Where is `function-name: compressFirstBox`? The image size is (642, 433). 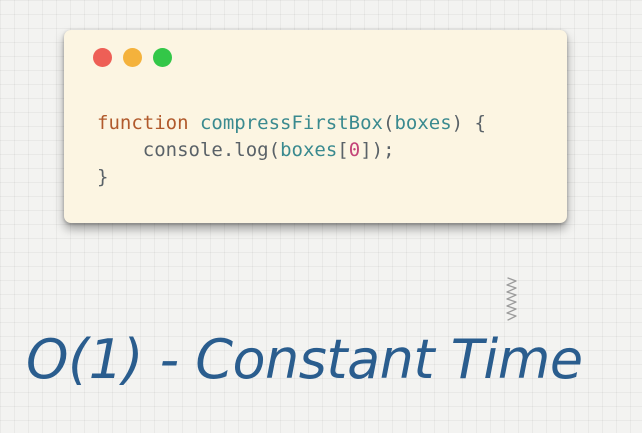
function-name: compressFirstBox is located at coordinates (291, 123).